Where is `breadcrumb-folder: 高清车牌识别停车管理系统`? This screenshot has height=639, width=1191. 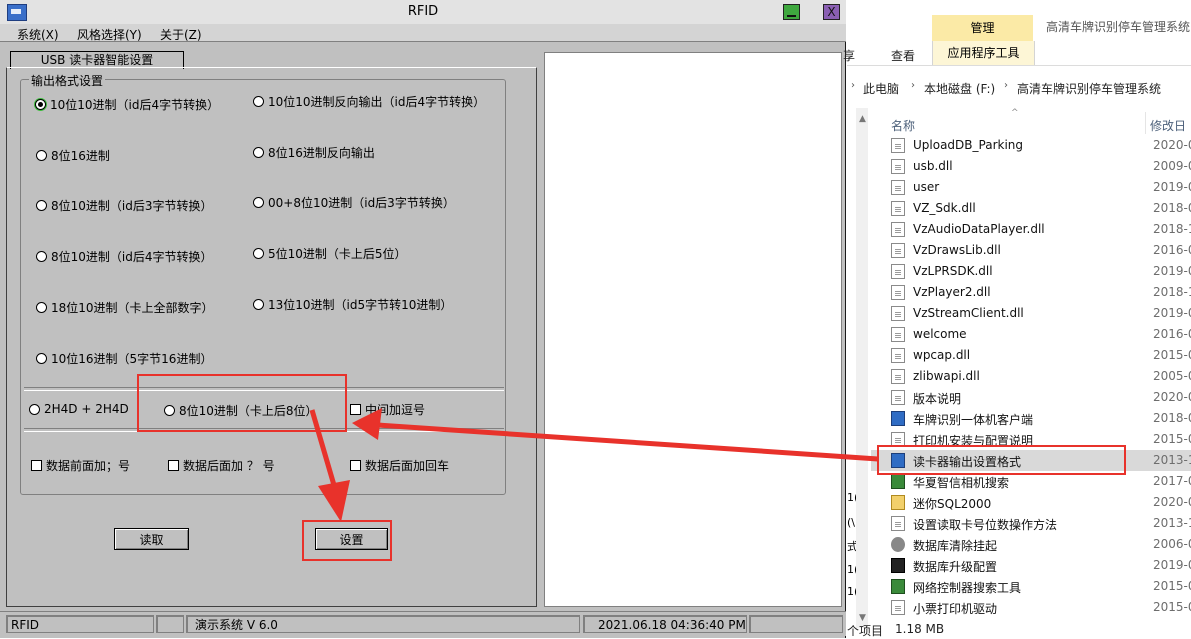 breadcrumb-folder: 高清车牌识别停车管理系统 is located at coordinates (1089, 88).